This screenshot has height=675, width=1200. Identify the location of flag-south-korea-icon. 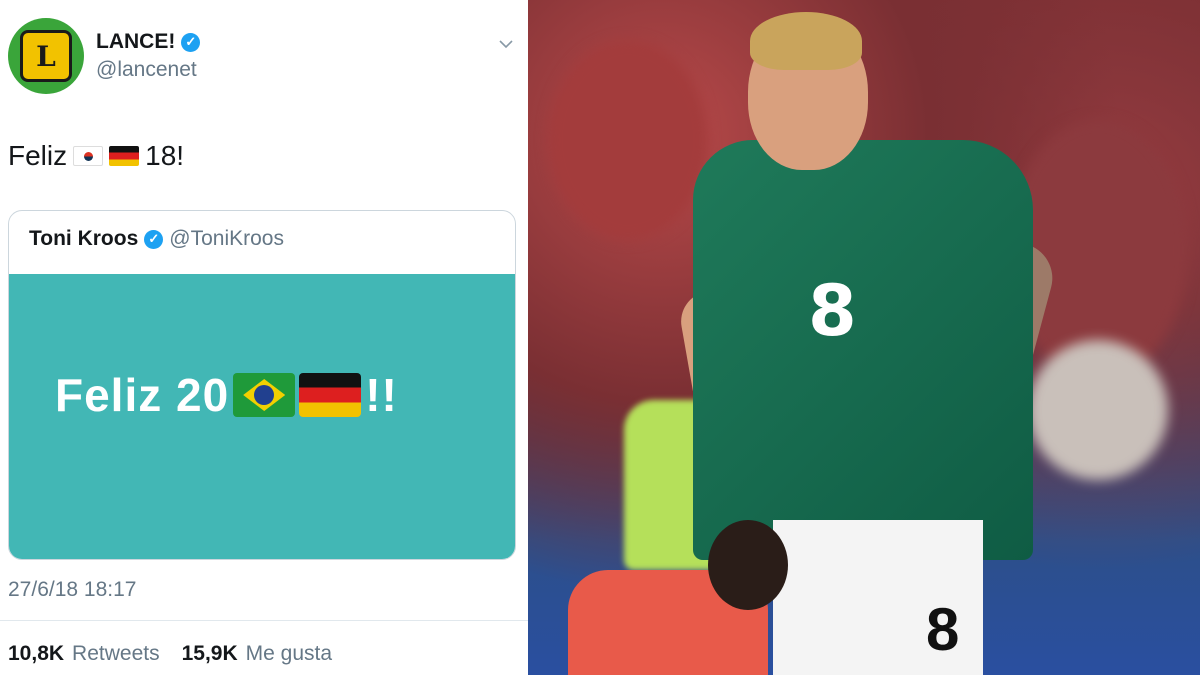
(88, 156).